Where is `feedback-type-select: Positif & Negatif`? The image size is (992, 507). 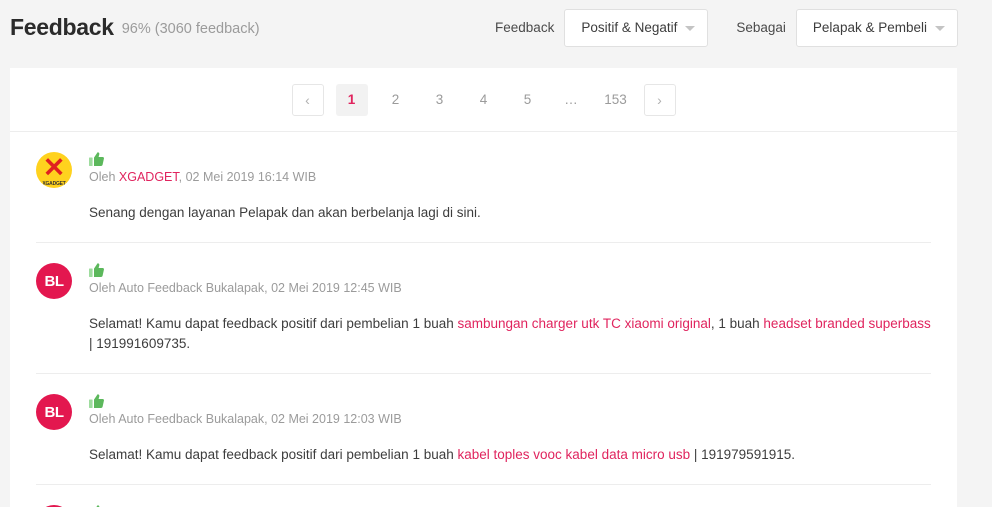 feedback-type-select: Positif & Negatif is located at coordinates (636, 27).